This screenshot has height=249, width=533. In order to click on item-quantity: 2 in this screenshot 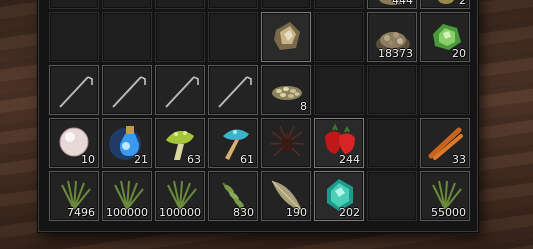, I will do `click(462, 3)`.